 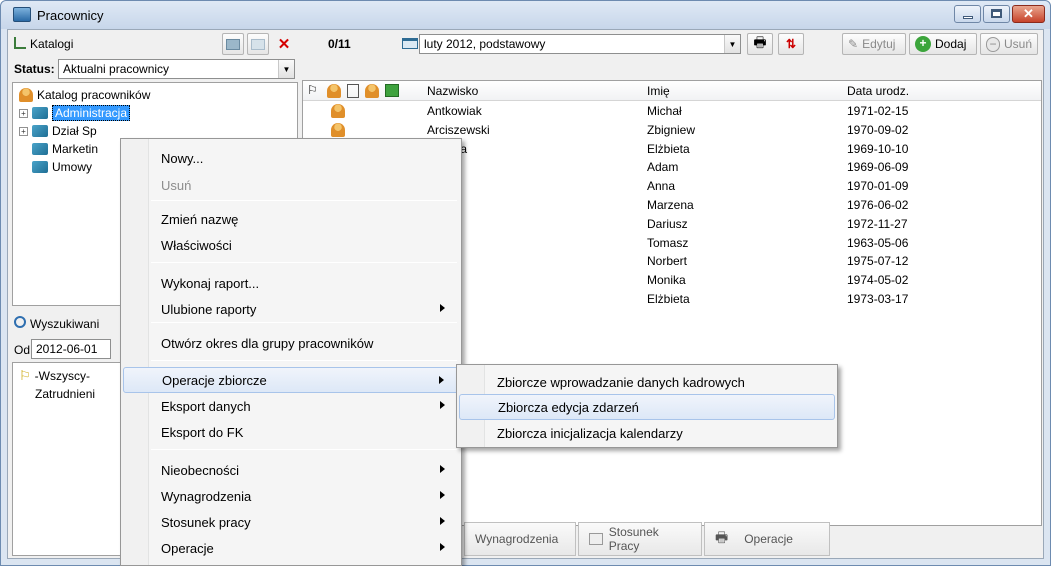 What do you see at coordinates (58, 131) in the screenshot?
I see `tree-item-dzial: + Dział Sp` at bounding box center [58, 131].